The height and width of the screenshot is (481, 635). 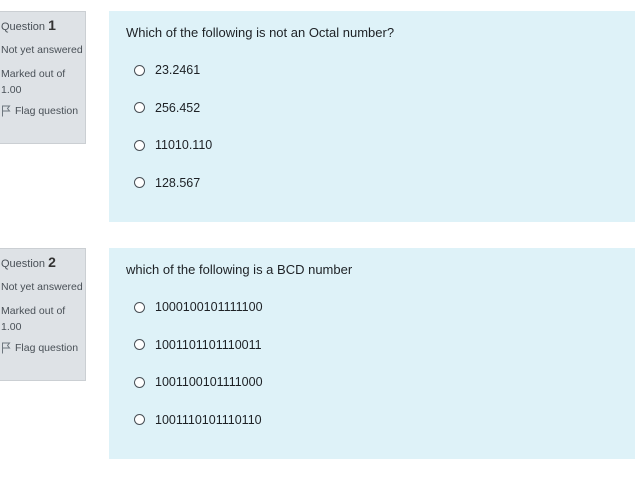 I want to click on question-2-flag-button: Flag question, so click(x=43, y=348).